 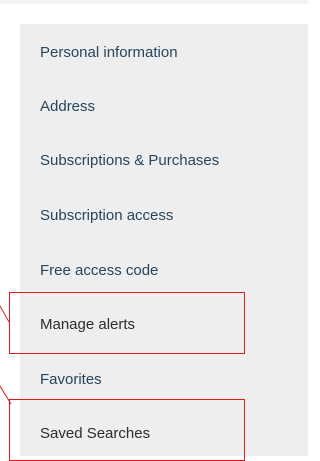 I want to click on annotation-callout-lines, so click(x=6, y=355).